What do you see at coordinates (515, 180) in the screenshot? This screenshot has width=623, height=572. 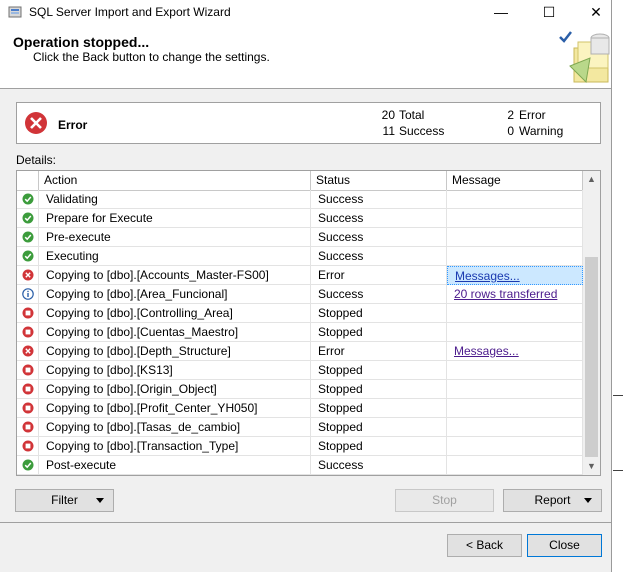 I see `column-header-message: Message` at bounding box center [515, 180].